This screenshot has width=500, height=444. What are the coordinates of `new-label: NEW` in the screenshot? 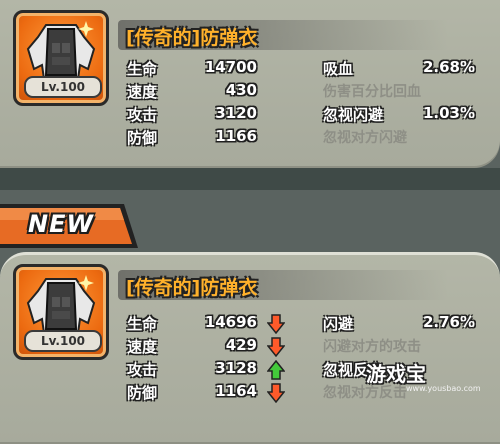 It's located at (61, 224).